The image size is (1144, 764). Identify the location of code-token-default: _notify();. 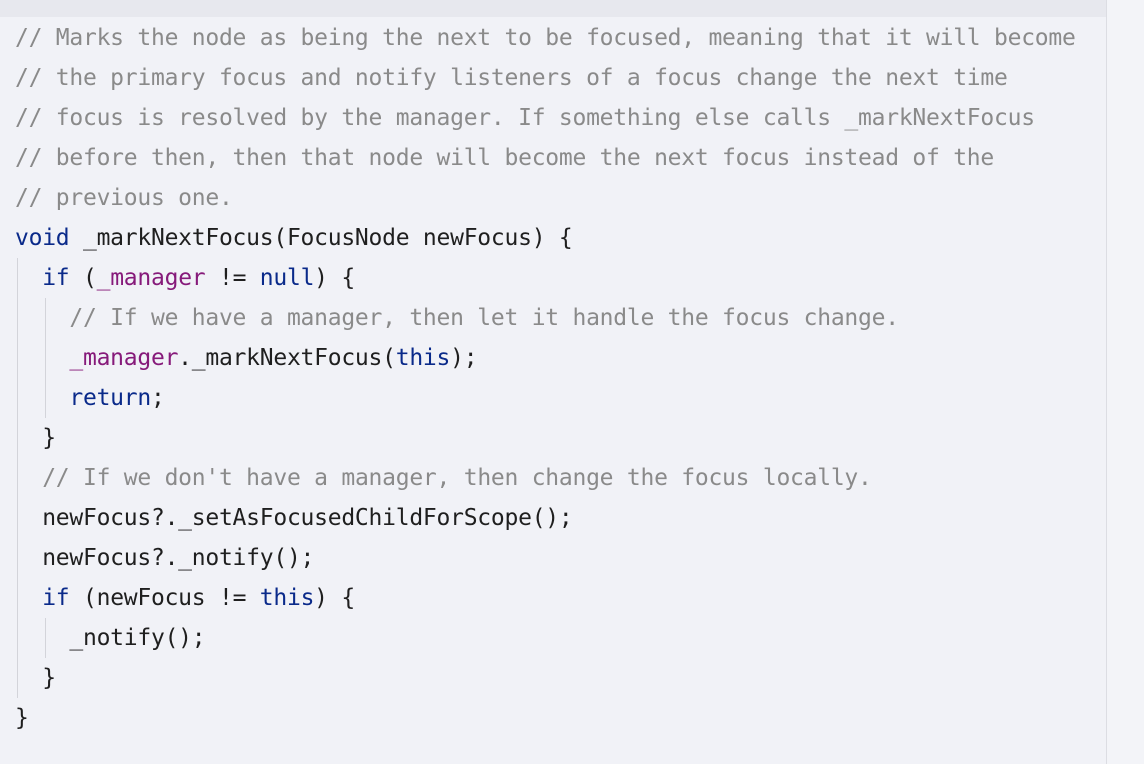
(110, 638).